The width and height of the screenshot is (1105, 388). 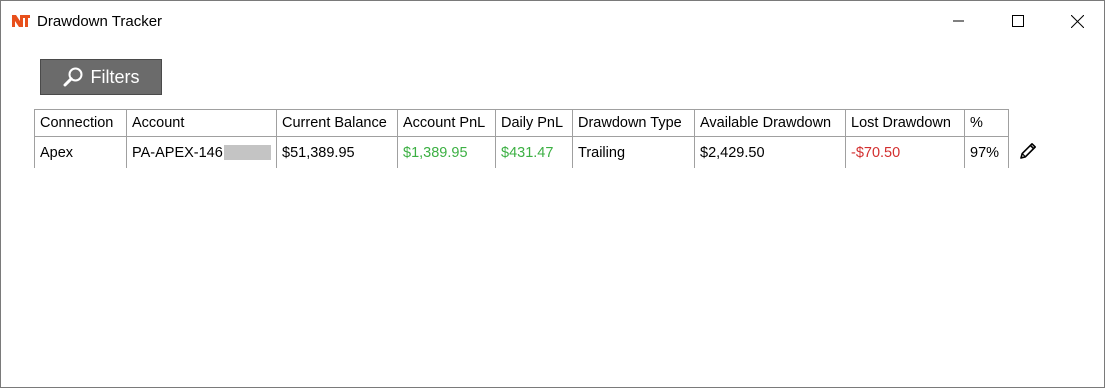 What do you see at coordinates (446, 123) in the screenshot?
I see `column-header-account-pnl: Account PnL` at bounding box center [446, 123].